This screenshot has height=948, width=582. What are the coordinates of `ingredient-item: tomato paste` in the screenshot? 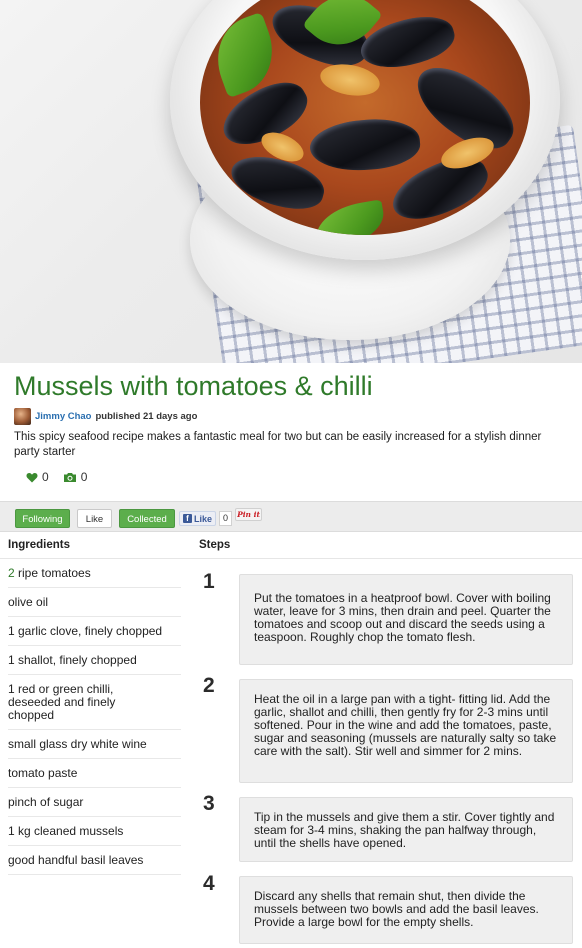 It's located at (94, 773).